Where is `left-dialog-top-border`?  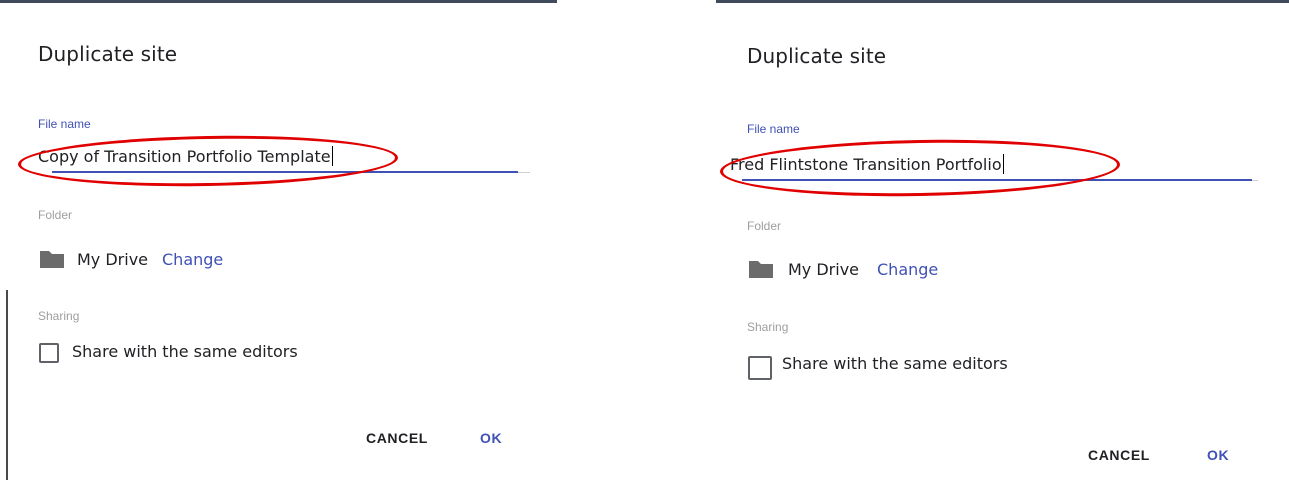
left-dialog-top-border is located at coordinates (278, 1).